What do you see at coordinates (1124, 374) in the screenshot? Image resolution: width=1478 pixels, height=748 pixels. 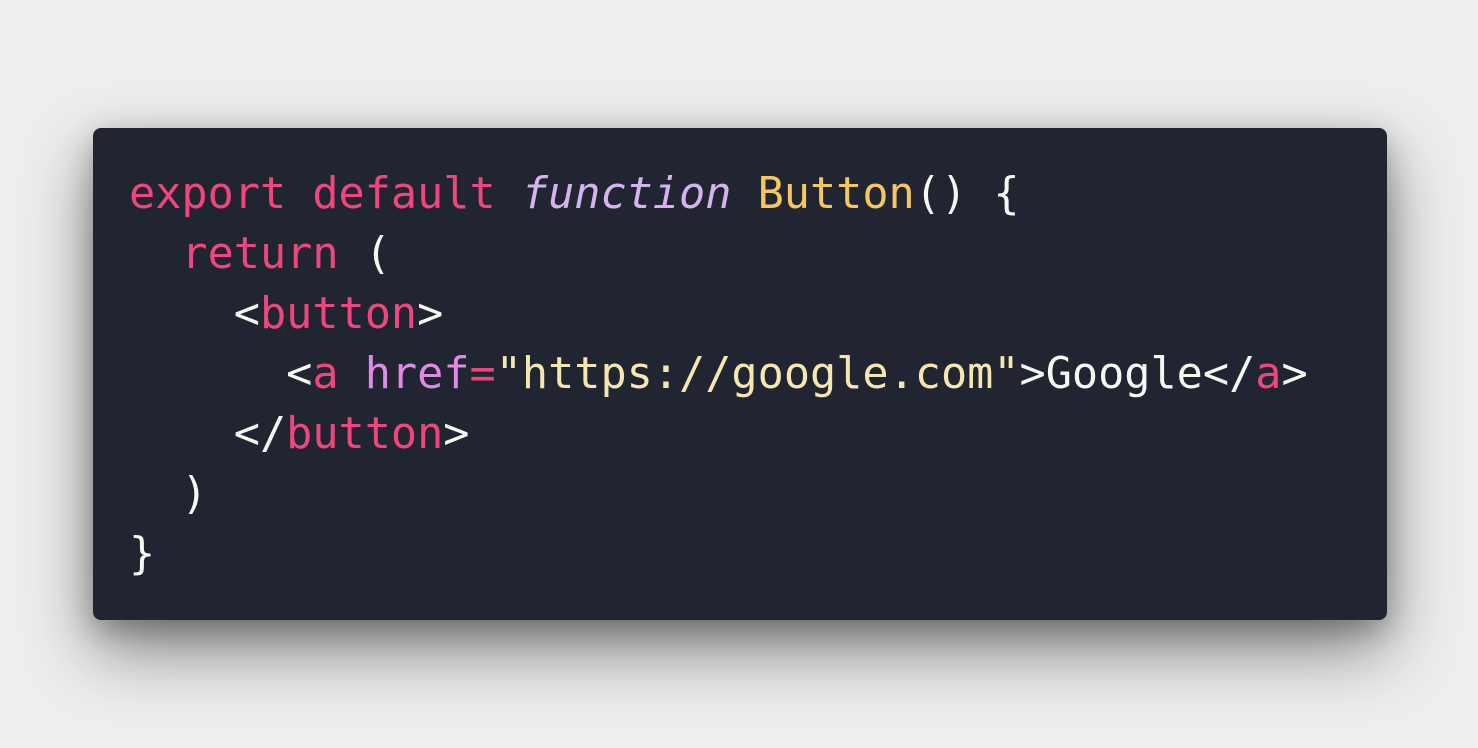 I see `link-text: Google` at bounding box center [1124, 374].